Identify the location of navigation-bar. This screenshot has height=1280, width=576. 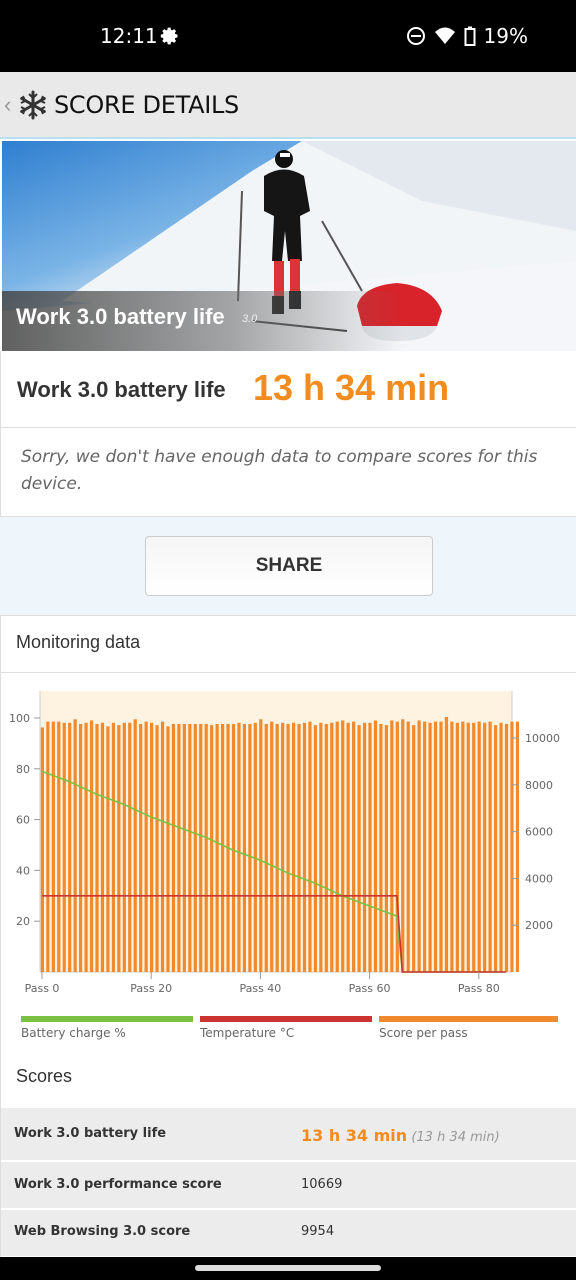
(288, 1268).